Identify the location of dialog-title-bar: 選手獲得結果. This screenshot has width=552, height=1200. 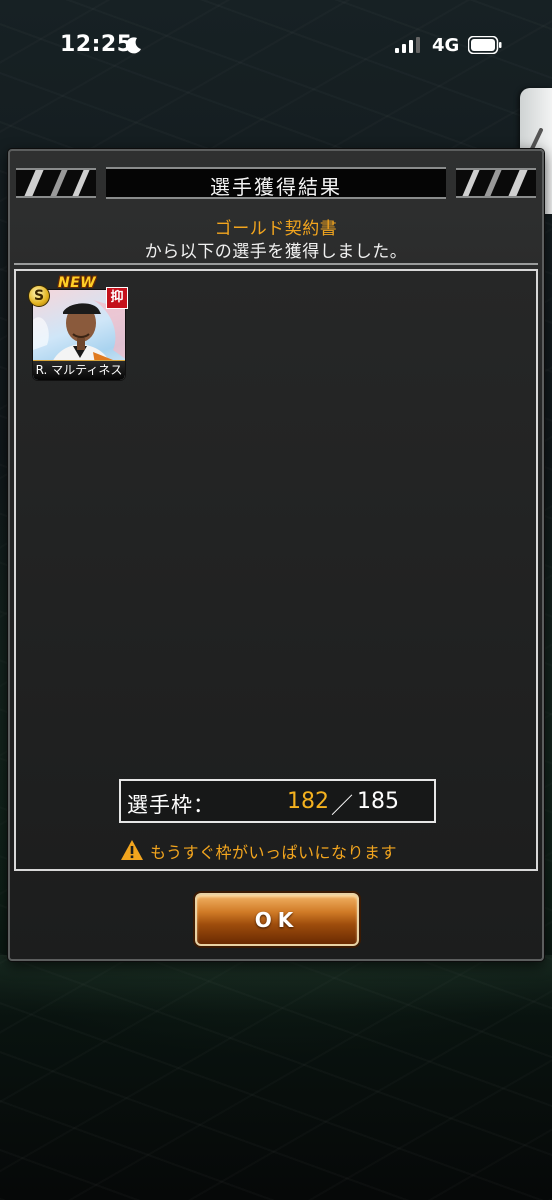
(276, 183).